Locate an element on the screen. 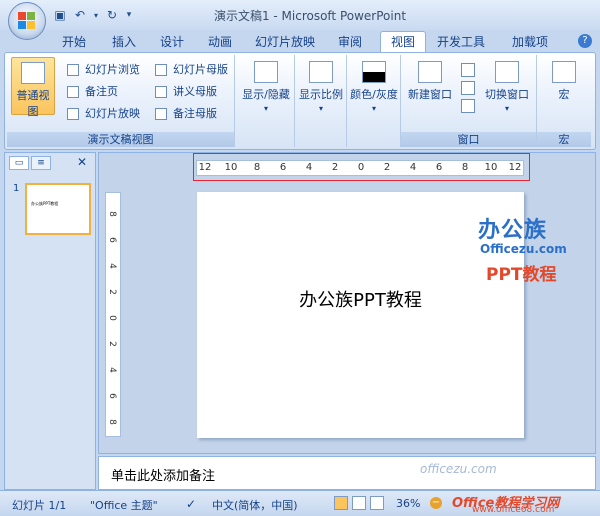  spell-check-icon: ✓ is located at coordinates (191, 504).